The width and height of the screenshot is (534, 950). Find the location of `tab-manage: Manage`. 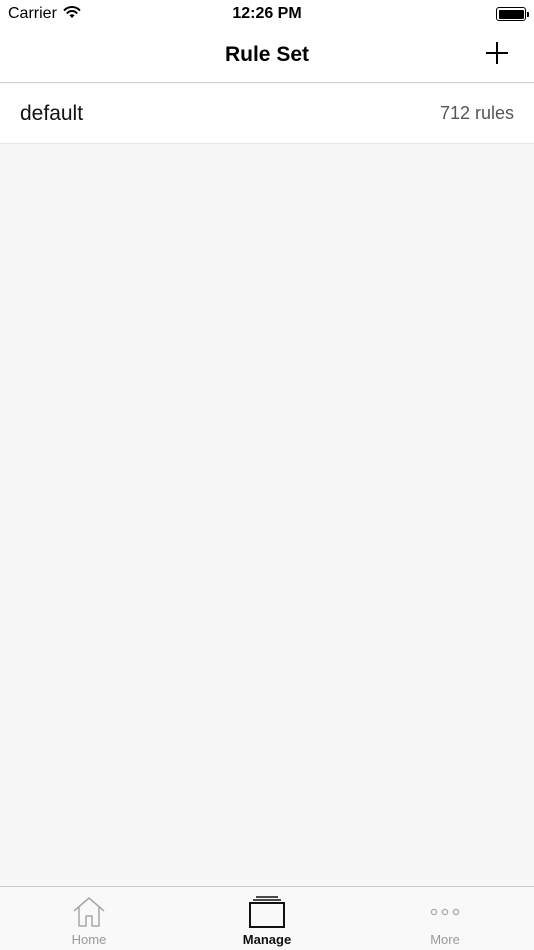

tab-manage: Manage is located at coordinates (267, 918).